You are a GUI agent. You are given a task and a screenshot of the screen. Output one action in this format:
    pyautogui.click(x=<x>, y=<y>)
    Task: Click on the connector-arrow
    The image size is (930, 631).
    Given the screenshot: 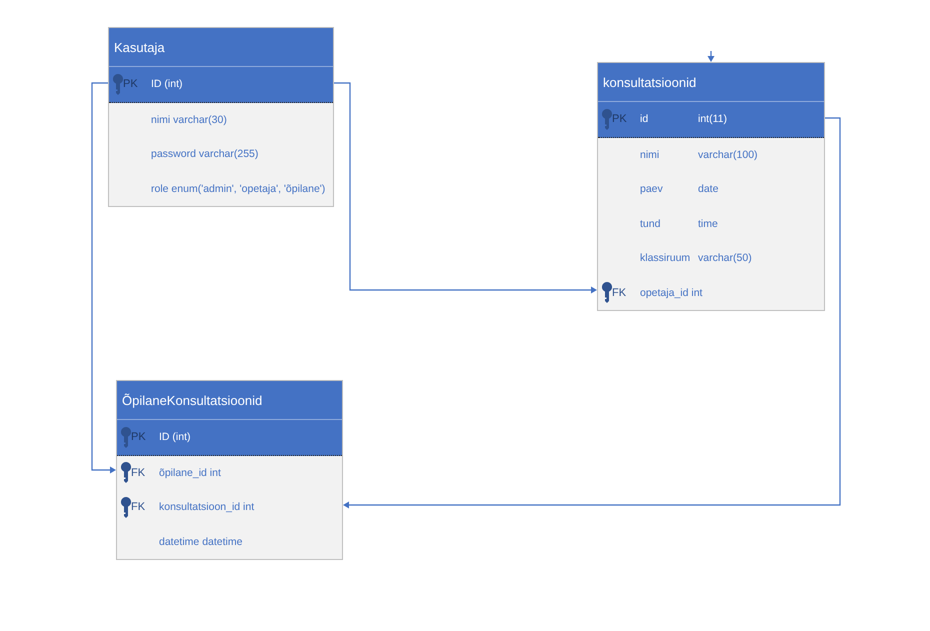 What is the action you would take?
    pyautogui.click(x=711, y=56)
    